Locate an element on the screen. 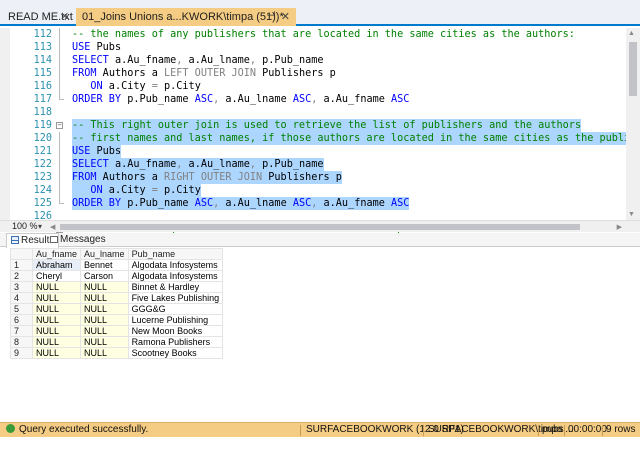  status-database: pubs is located at coordinates (553, 429).